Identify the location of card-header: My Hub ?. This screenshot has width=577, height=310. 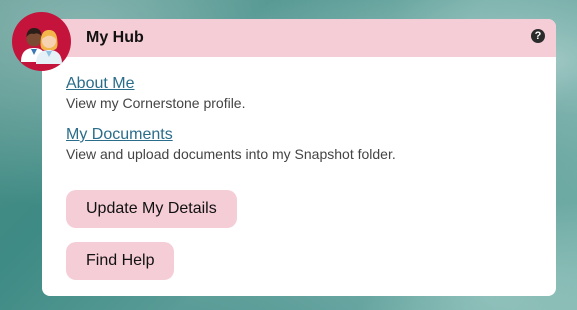
(299, 38).